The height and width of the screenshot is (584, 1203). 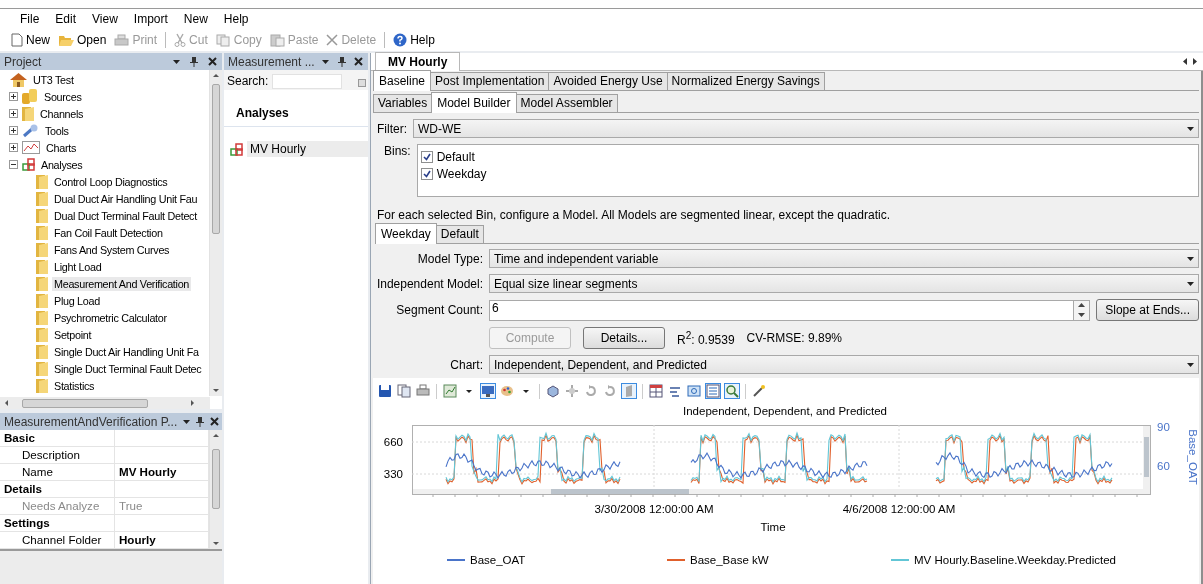 What do you see at coordinates (78, 266) in the screenshot?
I see `tree-item: Light Load` at bounding box center [78, 266].